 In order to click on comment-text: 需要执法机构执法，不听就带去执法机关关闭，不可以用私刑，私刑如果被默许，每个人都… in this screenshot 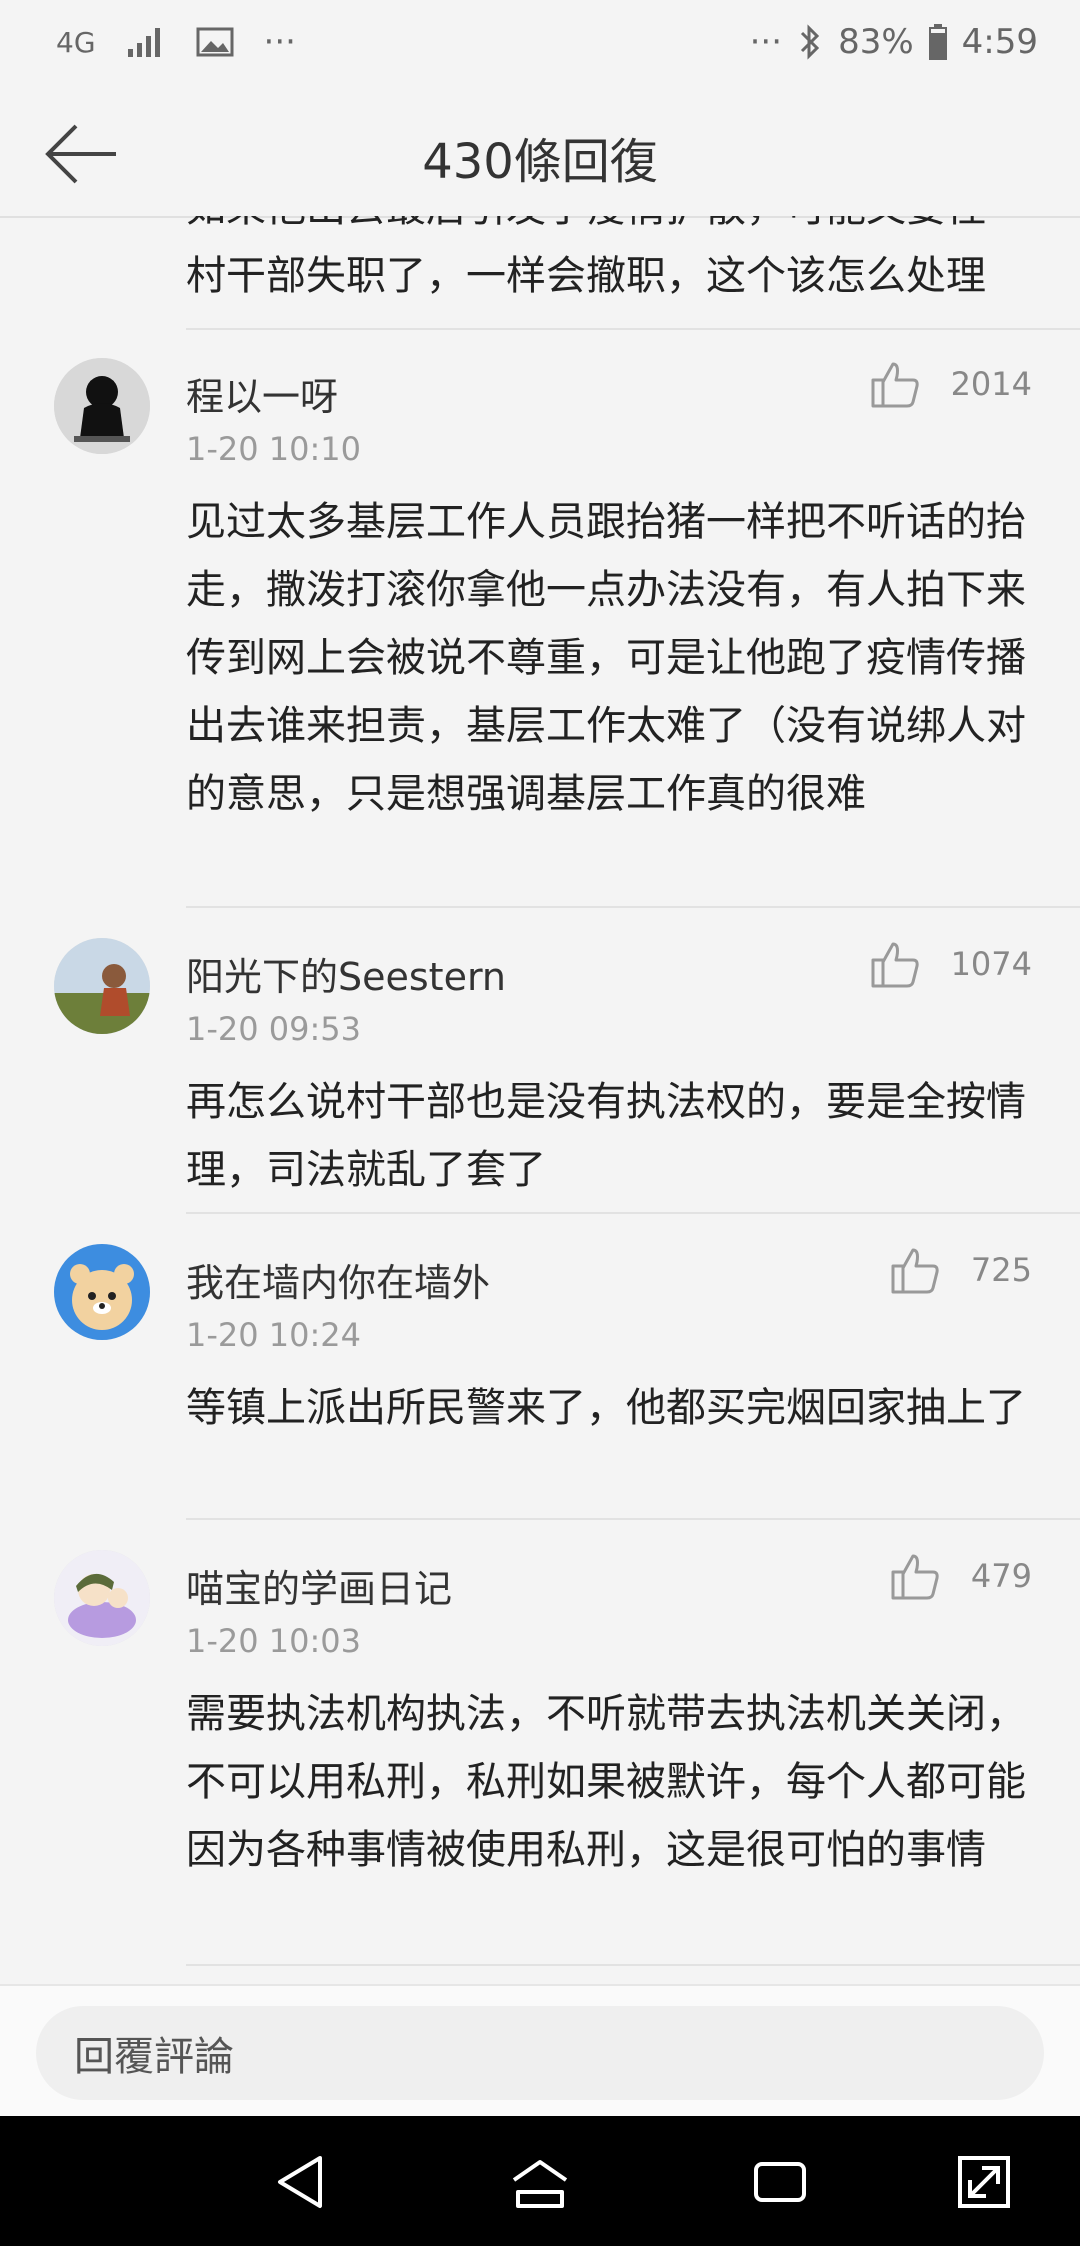, I will do `click(606, 1782)`.